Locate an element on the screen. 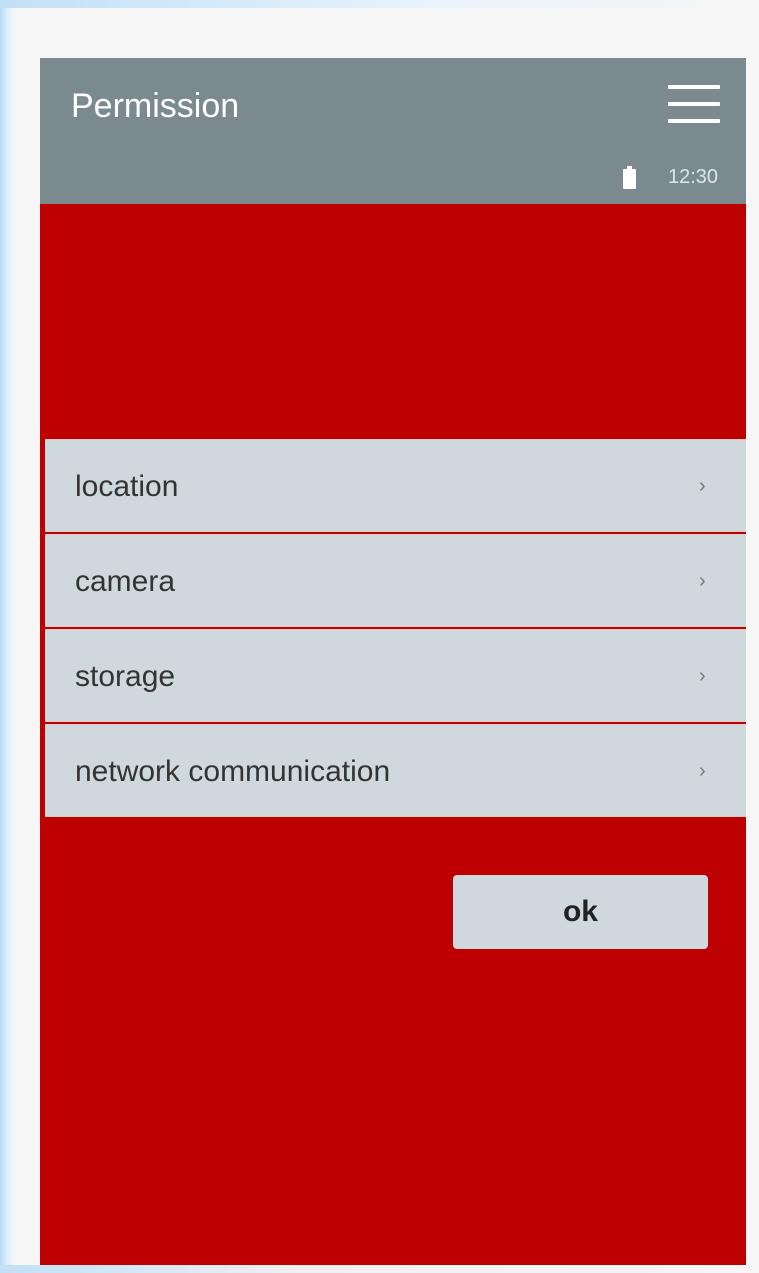 This screenshot has width=759, height=1273. permission-label: network communication is located at coordinates (233, 771).